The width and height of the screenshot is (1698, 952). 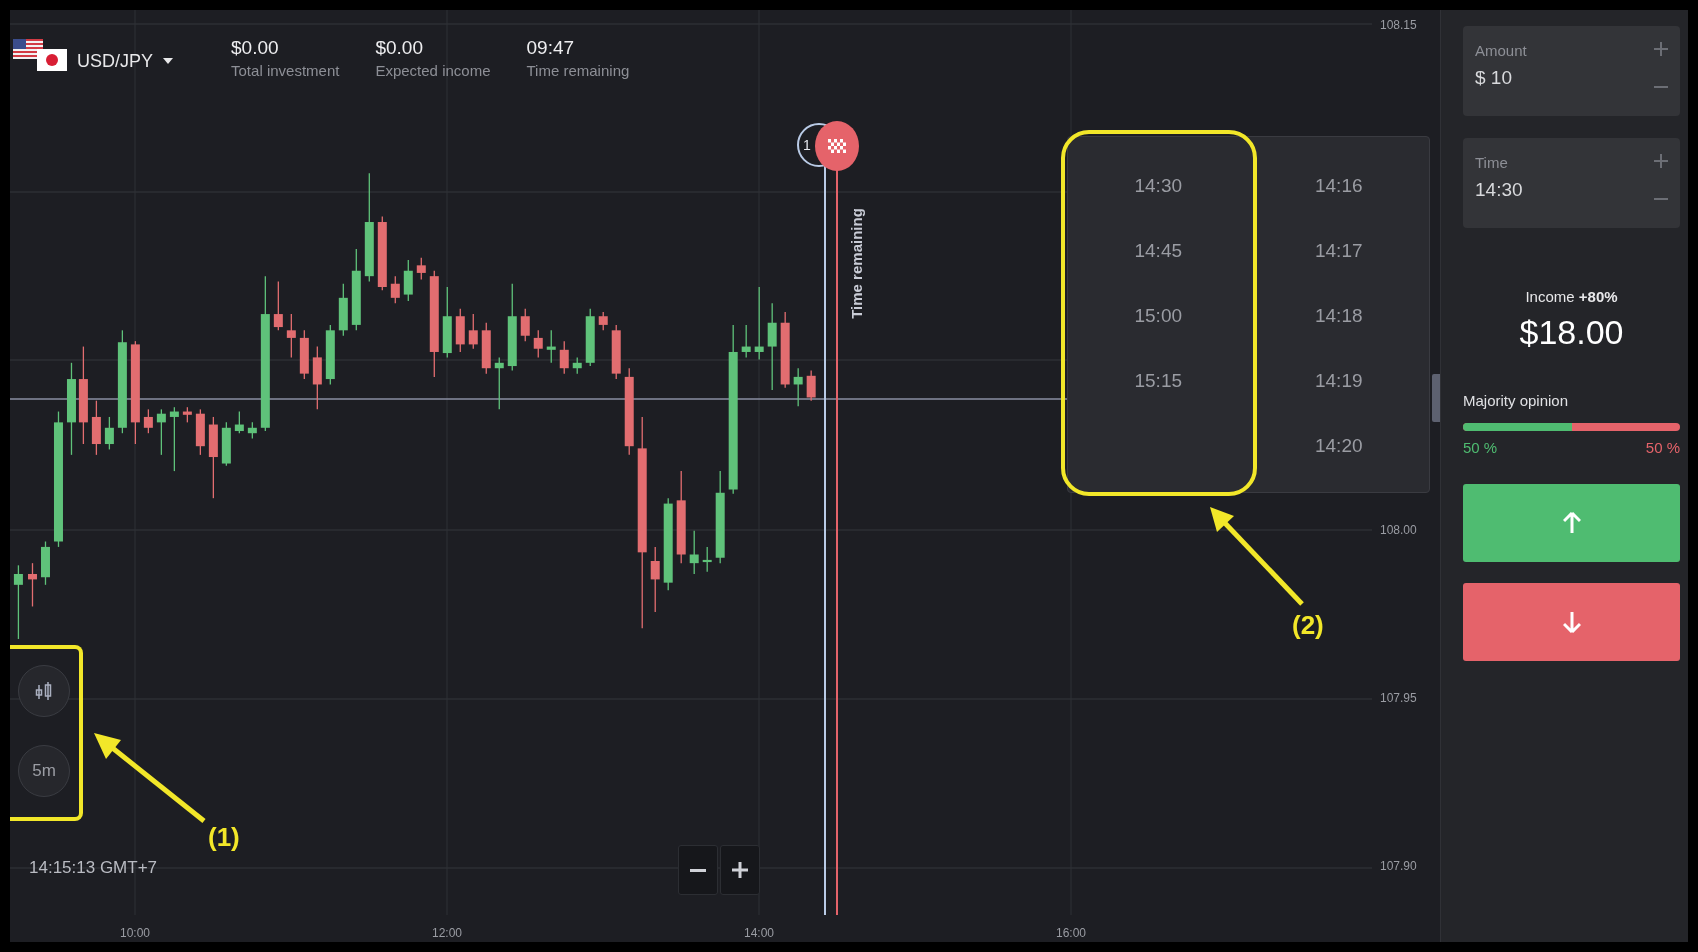 What do you see at coordinates (1662, 447) in the screenshot?
I see `down-percentage: 50 %` at bounding box center [1662, 447].